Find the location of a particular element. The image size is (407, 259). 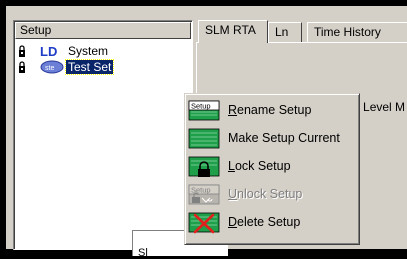

menu-item-delete-setup: Delete Setup is located at coordinates (272, 222).